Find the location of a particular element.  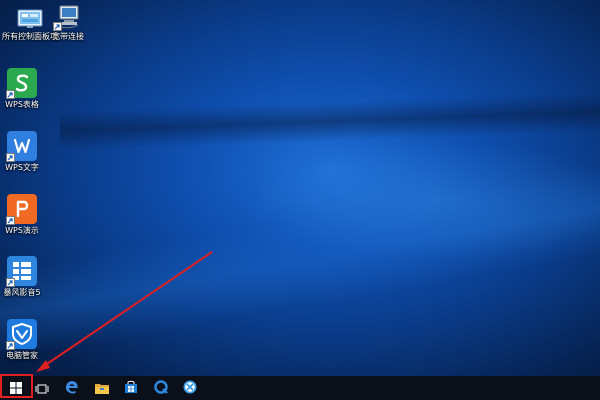

store-icon is located at coordinates (131, 388).